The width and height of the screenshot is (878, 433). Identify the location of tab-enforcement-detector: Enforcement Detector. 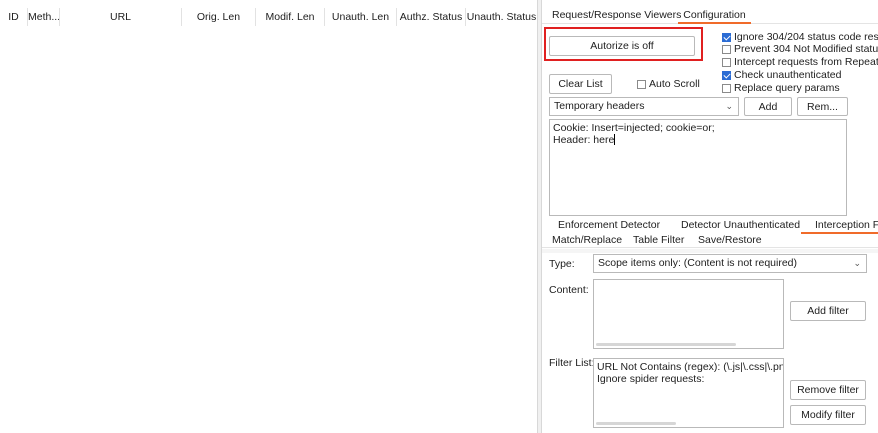
(609, 226).